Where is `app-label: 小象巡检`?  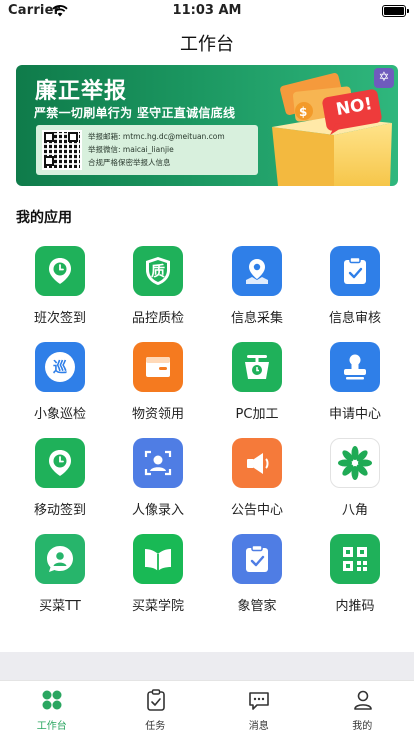 app-label: 小象巡检 is located at coordinates (59, 414).